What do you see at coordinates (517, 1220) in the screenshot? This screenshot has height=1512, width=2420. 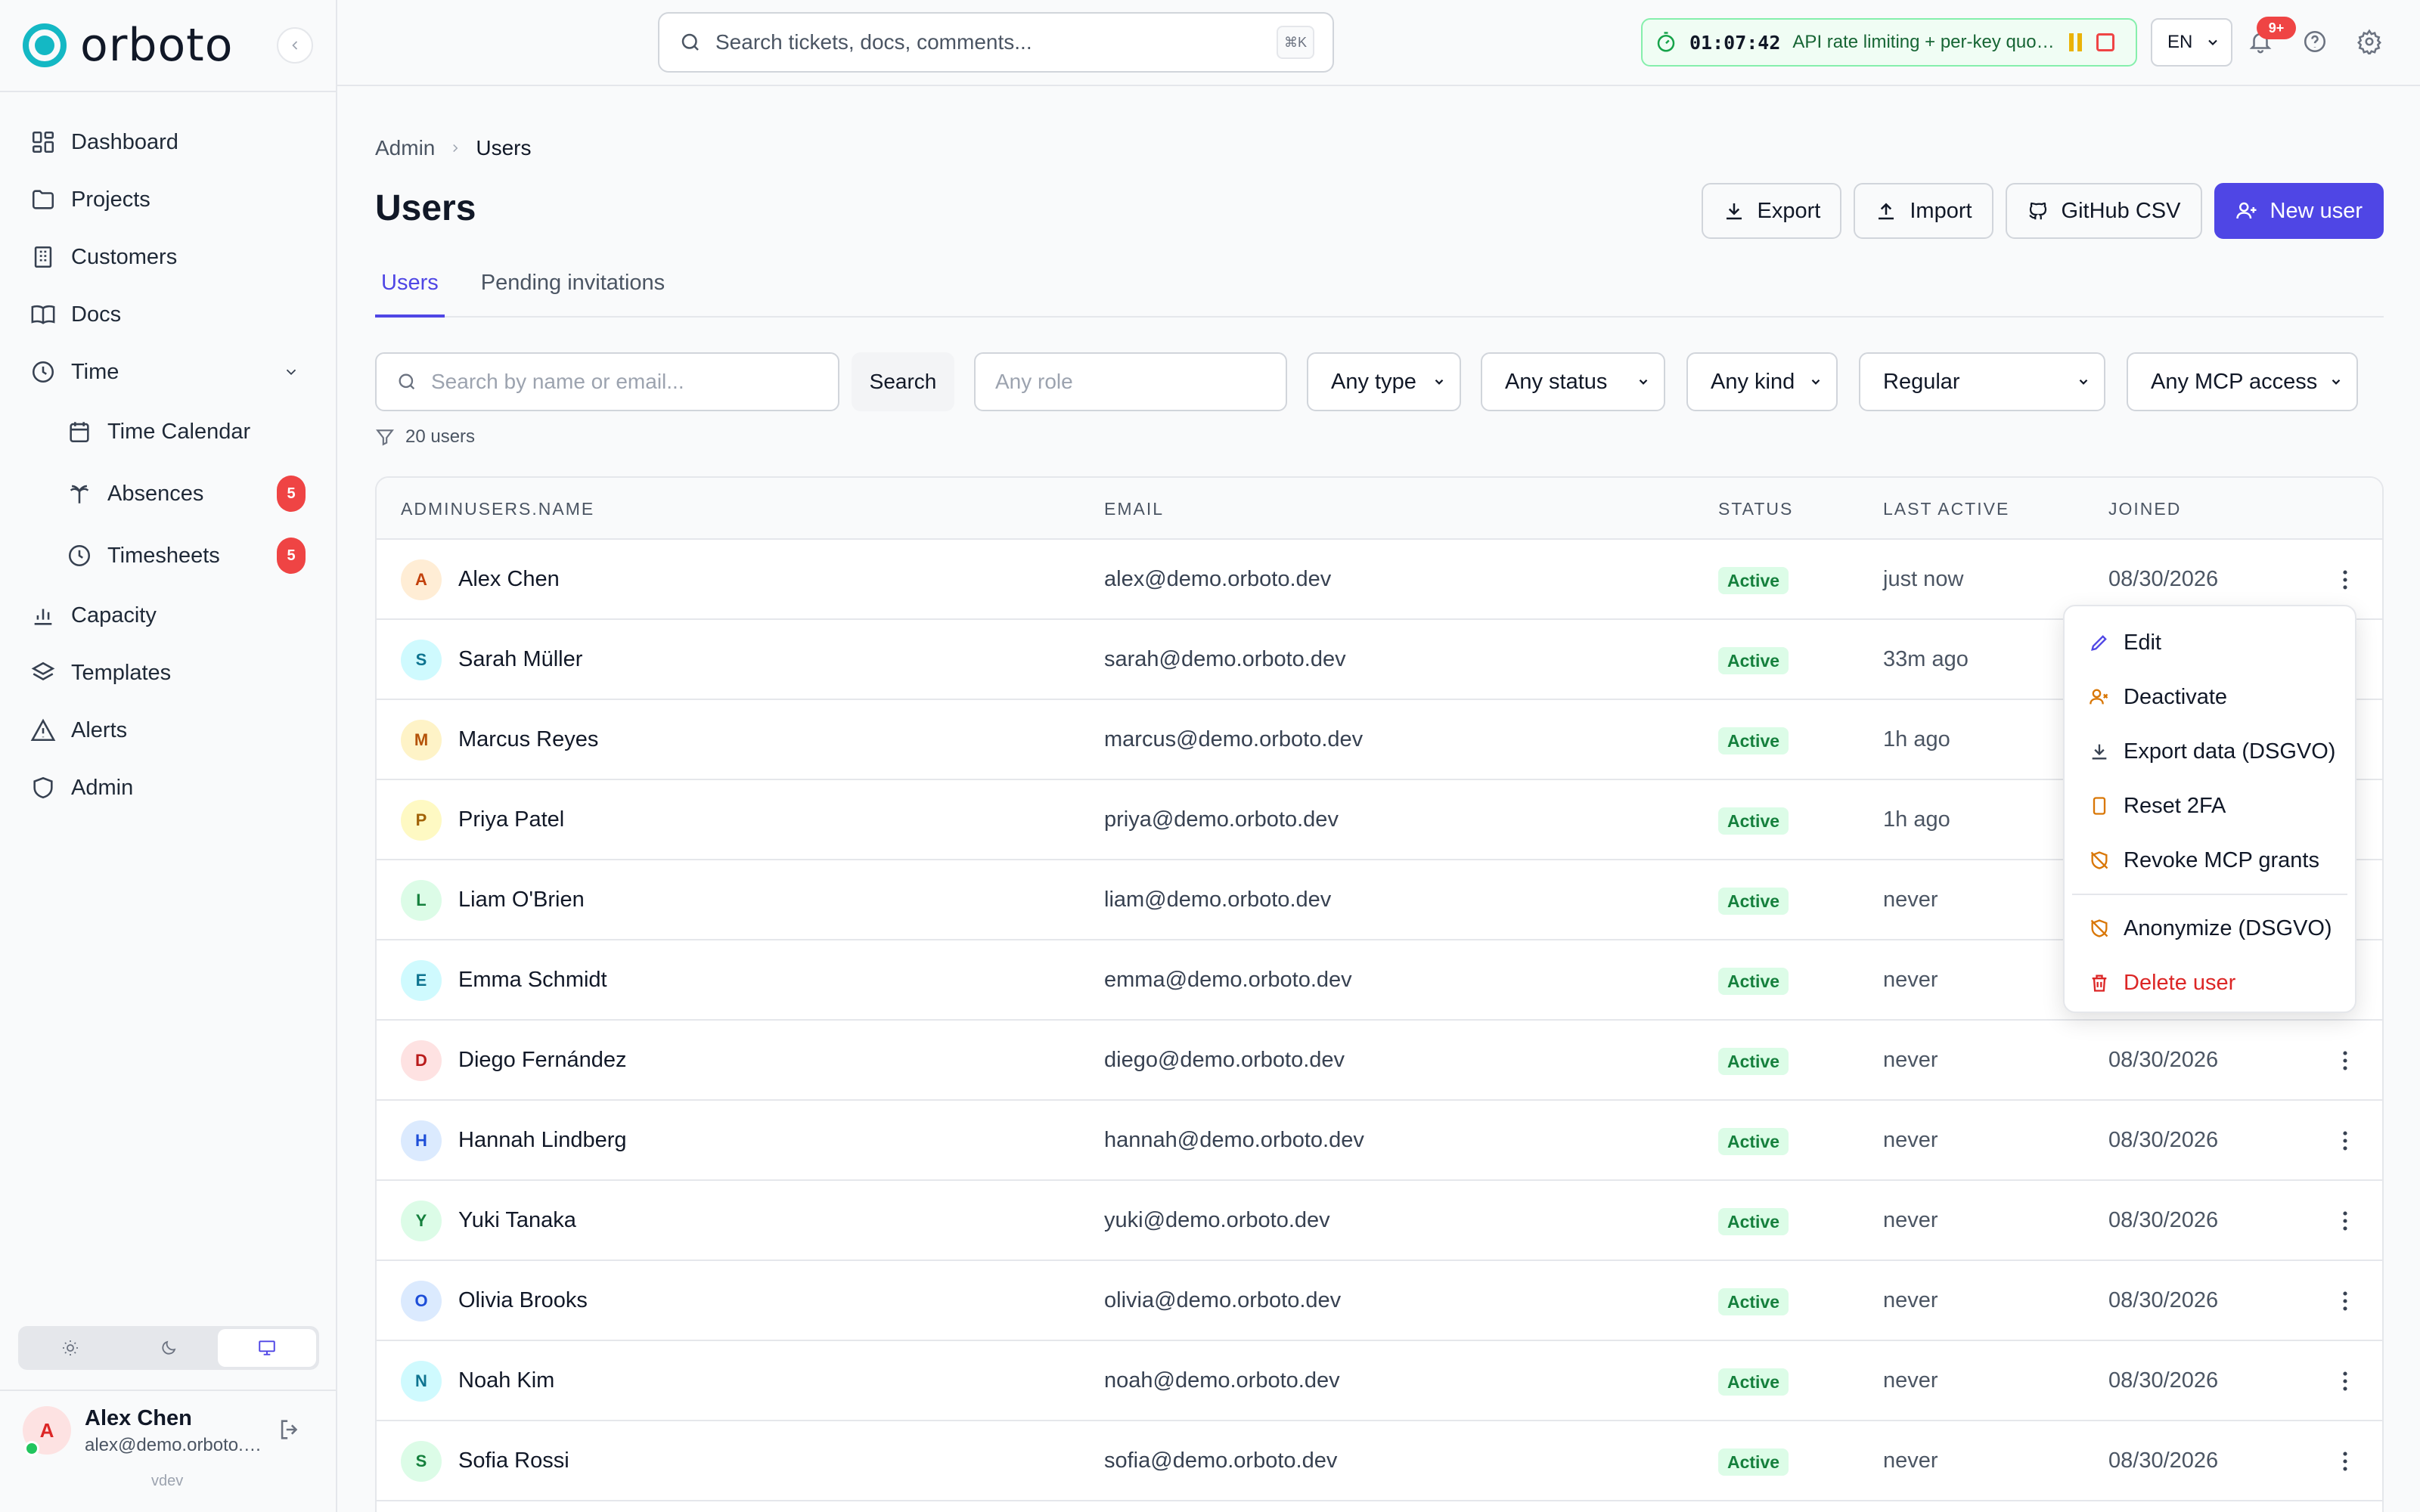 I see `user-name-cell: Yuki Tanaka` at bounding box center [517, 1220].